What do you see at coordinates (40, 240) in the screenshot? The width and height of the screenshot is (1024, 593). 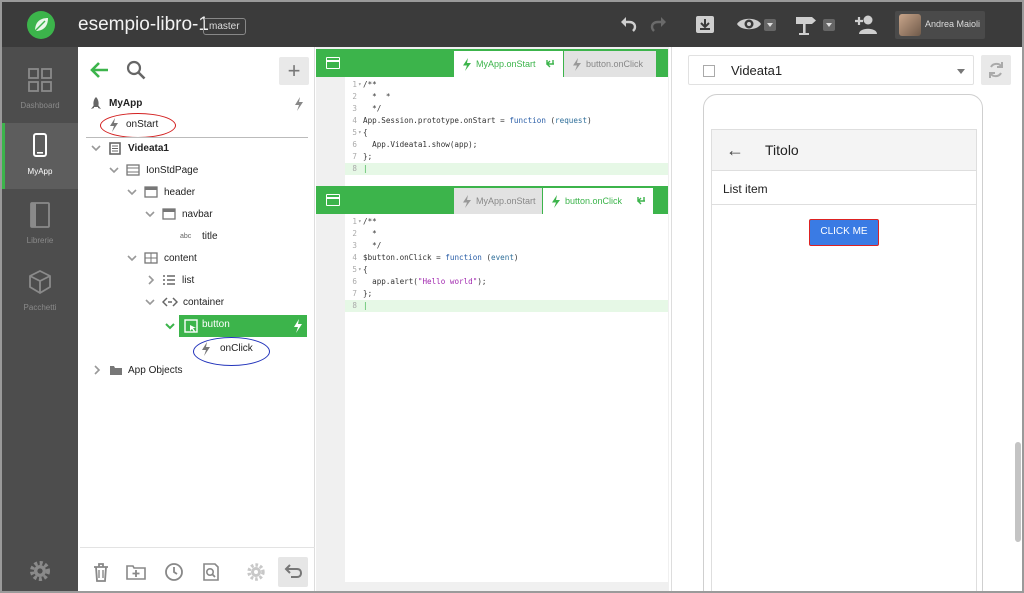 I see `nav-label: Librerie` at bounding box center [40, 240].